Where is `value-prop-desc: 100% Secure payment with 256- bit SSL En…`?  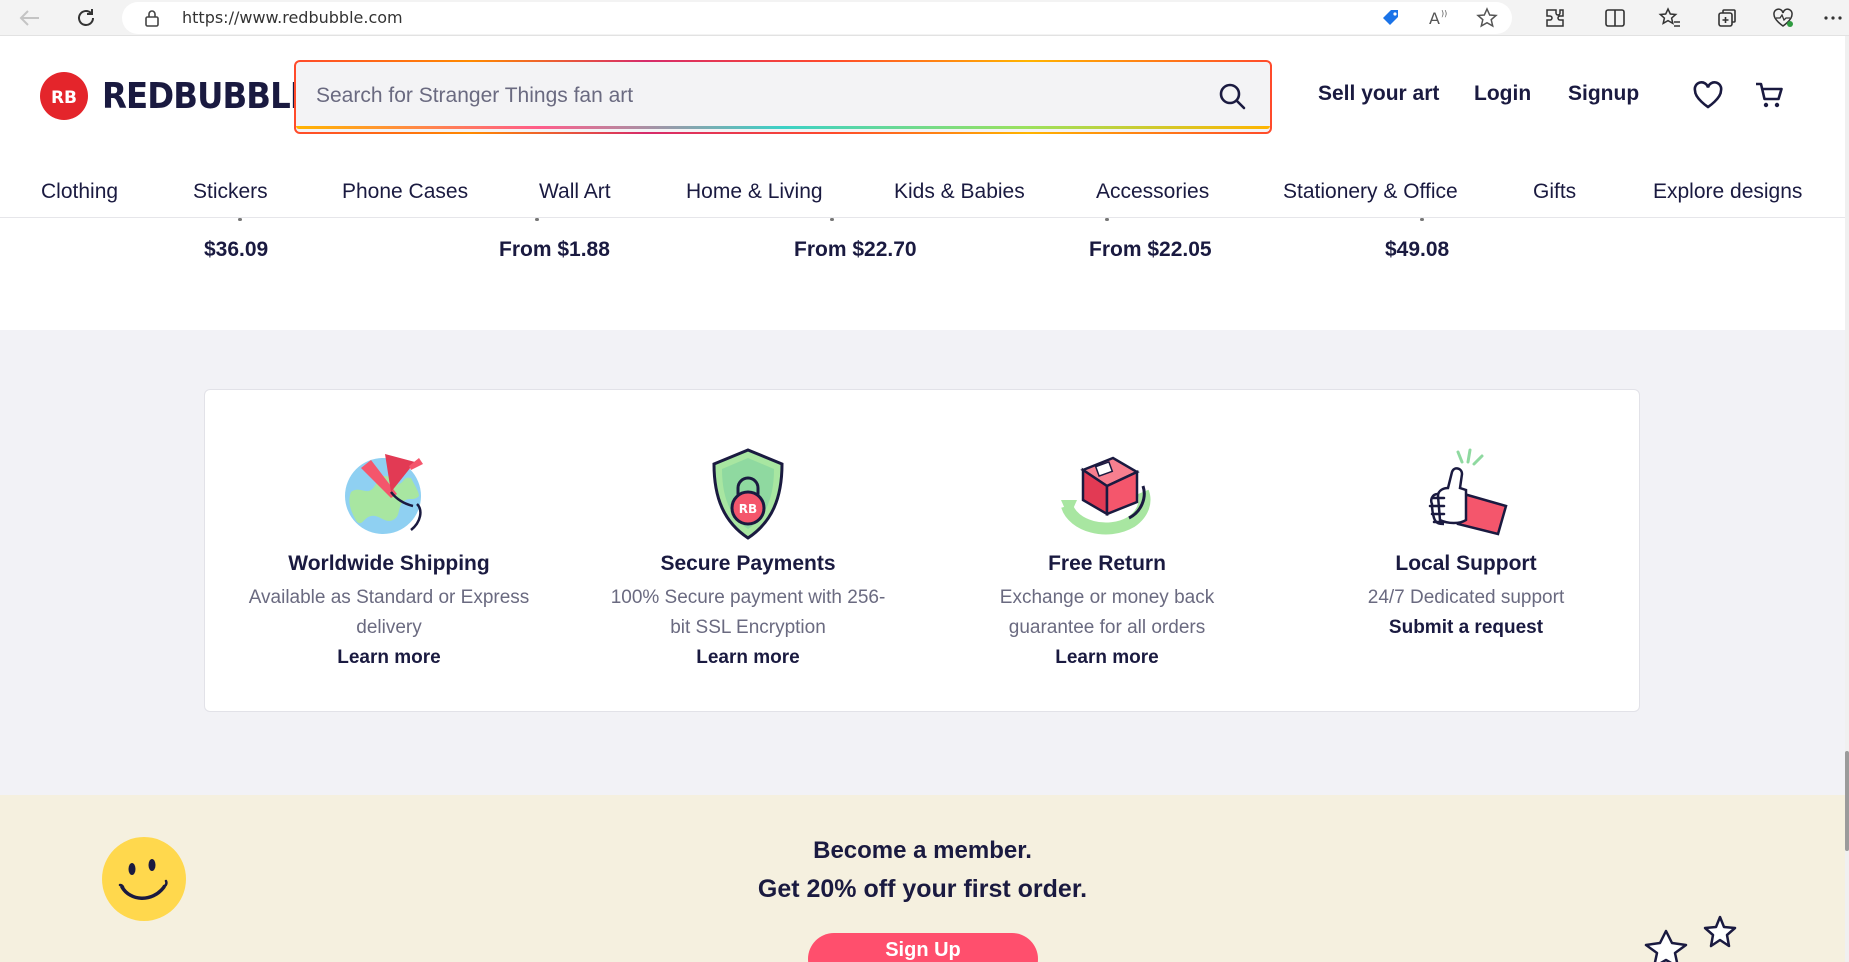 value-prop-desc: 100% Secure payment with 256- bit SSL En… is located at coordinates (748, 613).